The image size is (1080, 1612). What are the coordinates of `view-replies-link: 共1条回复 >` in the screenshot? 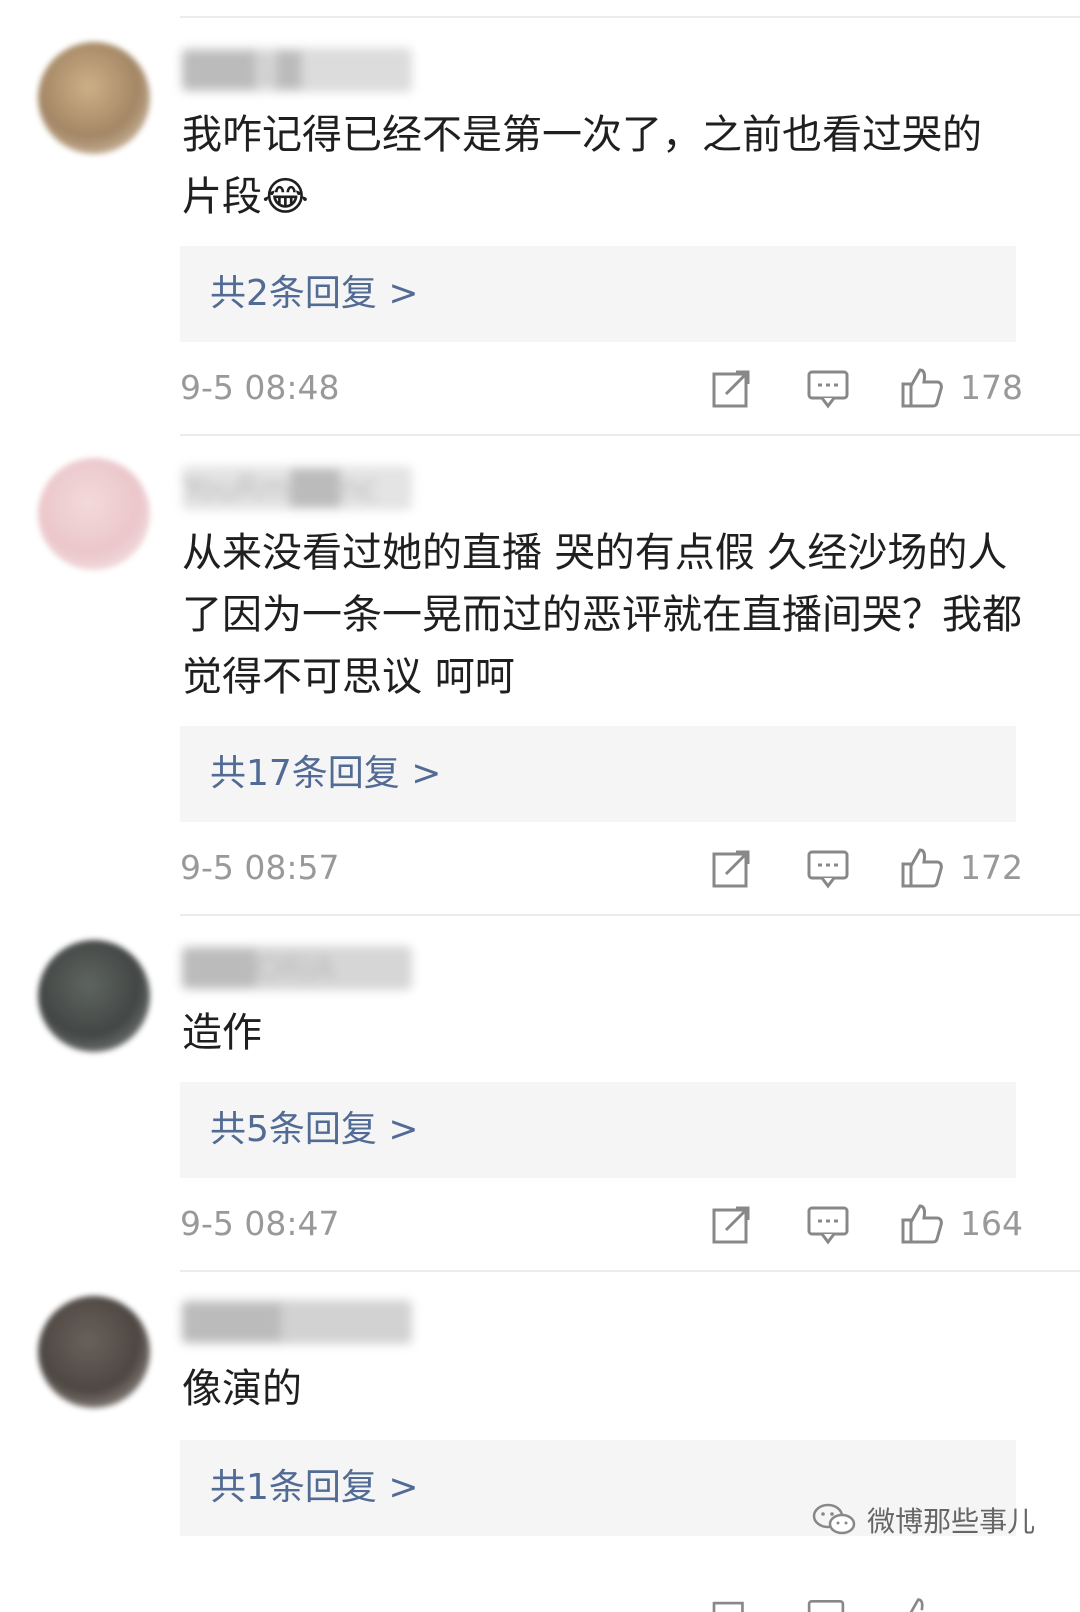 It's located at (314, 1488).